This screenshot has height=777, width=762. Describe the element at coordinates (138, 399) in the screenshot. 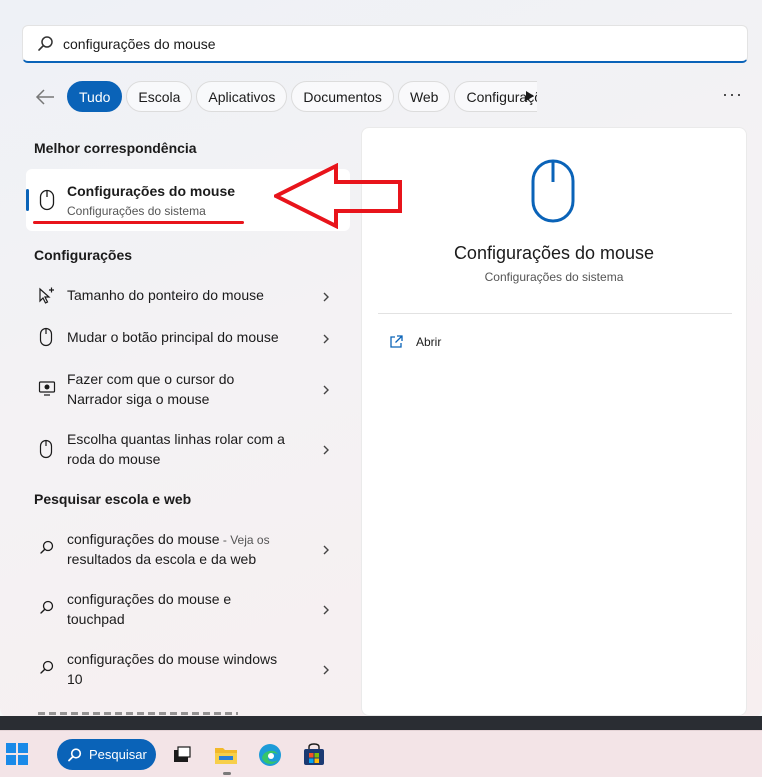

I see `settings-item-label-line2: Narrador siga o mouse` at that location.